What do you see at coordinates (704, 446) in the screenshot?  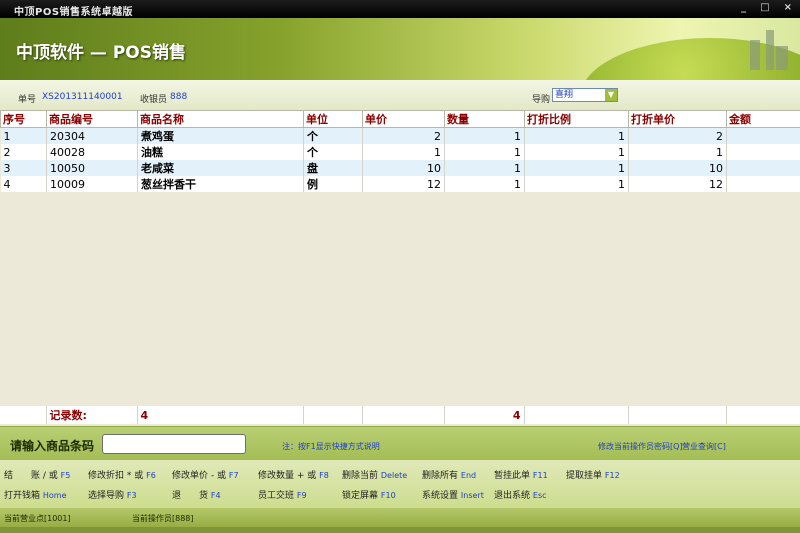 I see `business-query-link: 营业查询[C]` at bounding box center [704, 446].